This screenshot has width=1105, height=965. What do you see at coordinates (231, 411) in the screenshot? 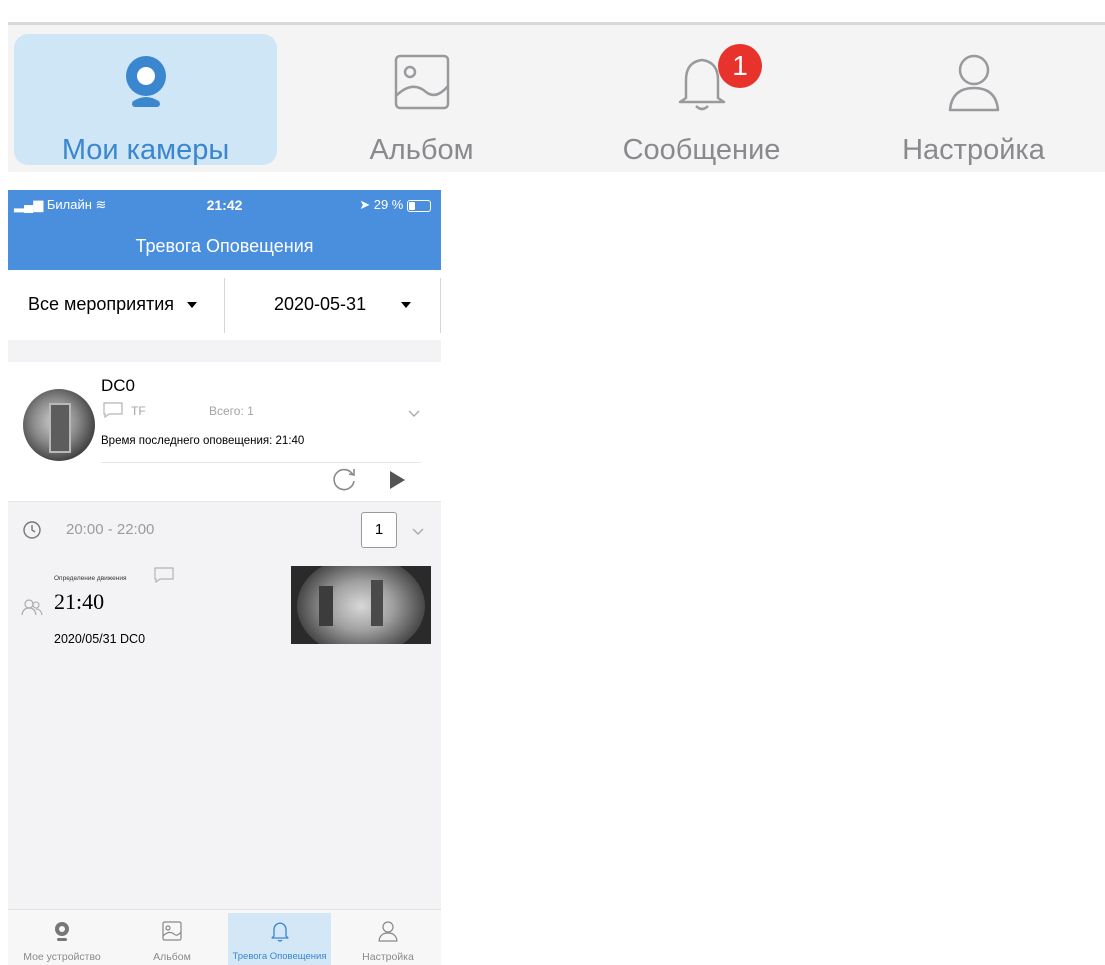
I see `alert-total: Всего: 1` at bounding box center [231, 411].